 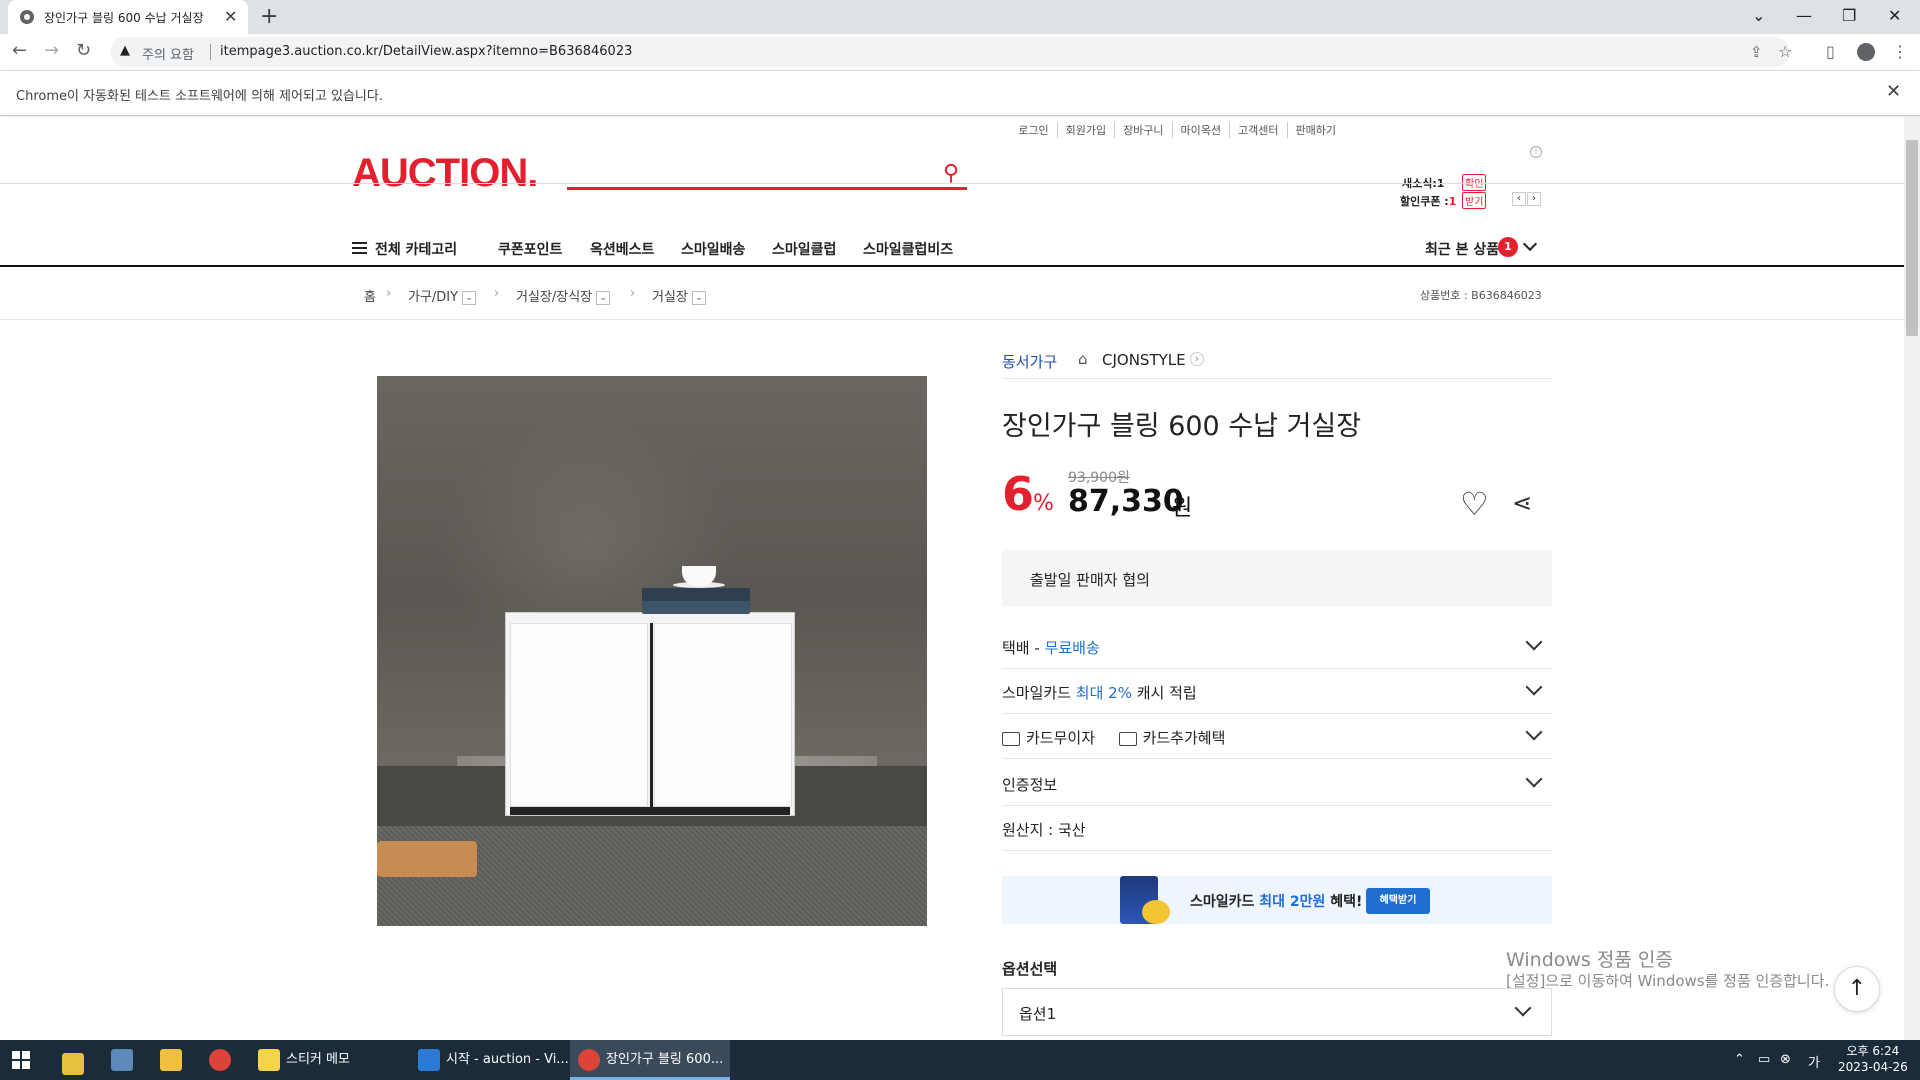 I want to click on promo-text: 스마일카드 최대 2만원 혜택!, so click(x=1276, y=901).